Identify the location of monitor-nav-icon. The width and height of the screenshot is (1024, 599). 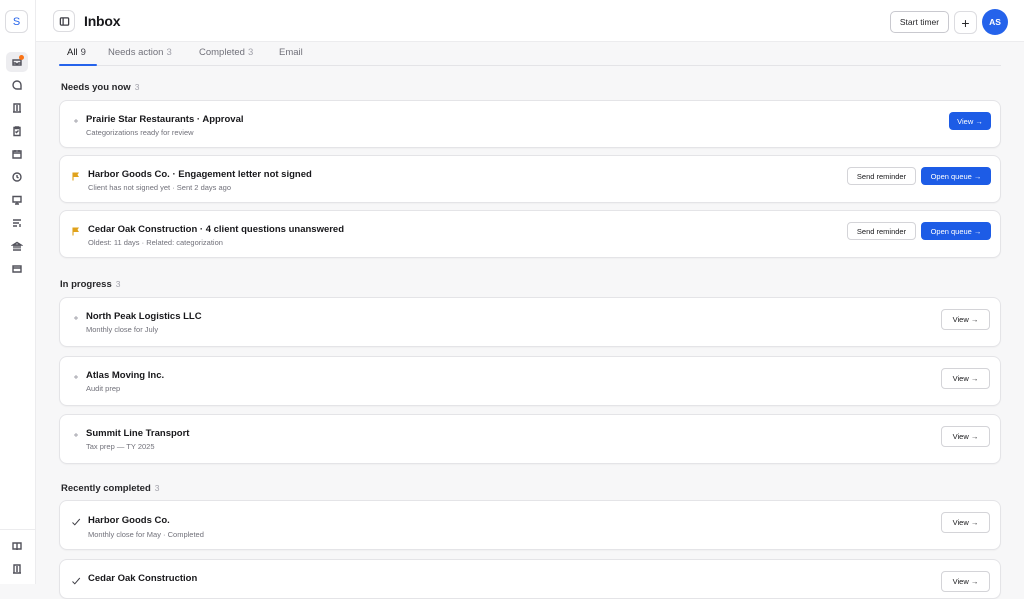
(17, 200).